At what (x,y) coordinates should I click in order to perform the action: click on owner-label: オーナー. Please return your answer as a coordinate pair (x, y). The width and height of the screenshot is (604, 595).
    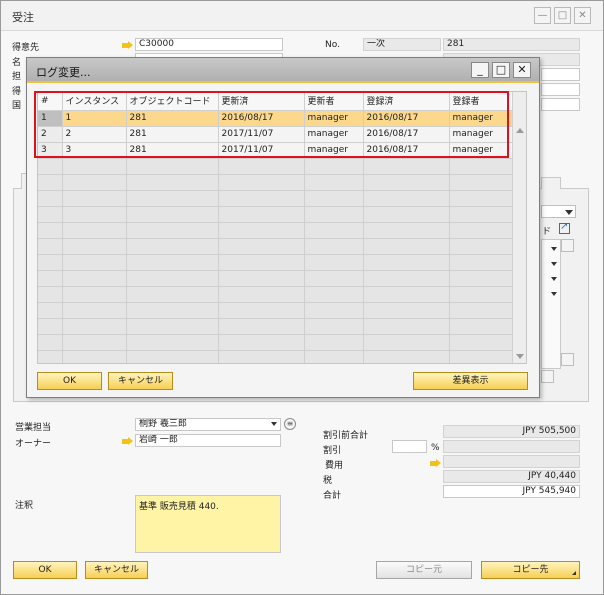
    Looking at the image, I should click on (33, 444).